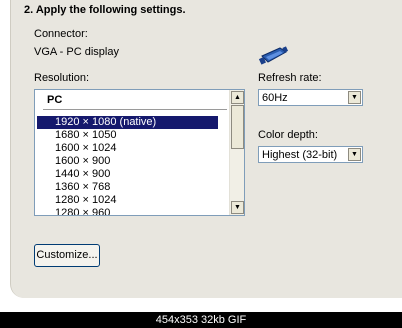 The width and height of the screenshot is (402, 328). I want to click on refresh-rate-select: 60Hz ▼, so click(310, 97).